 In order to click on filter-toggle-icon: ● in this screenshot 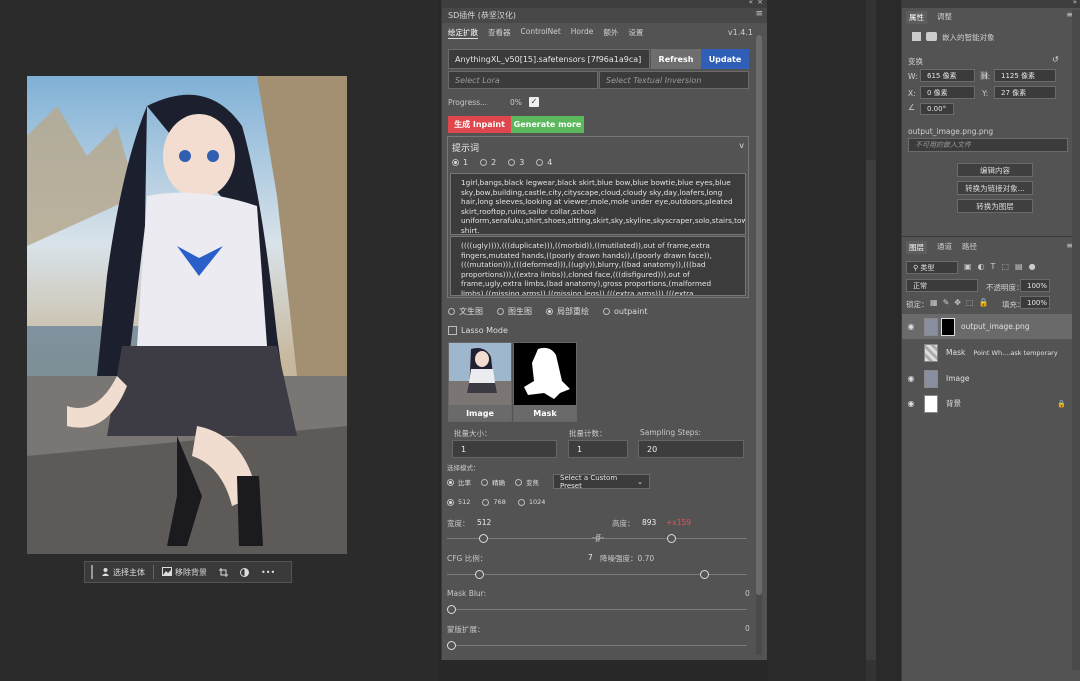, I will do `click(1032, 266)`.